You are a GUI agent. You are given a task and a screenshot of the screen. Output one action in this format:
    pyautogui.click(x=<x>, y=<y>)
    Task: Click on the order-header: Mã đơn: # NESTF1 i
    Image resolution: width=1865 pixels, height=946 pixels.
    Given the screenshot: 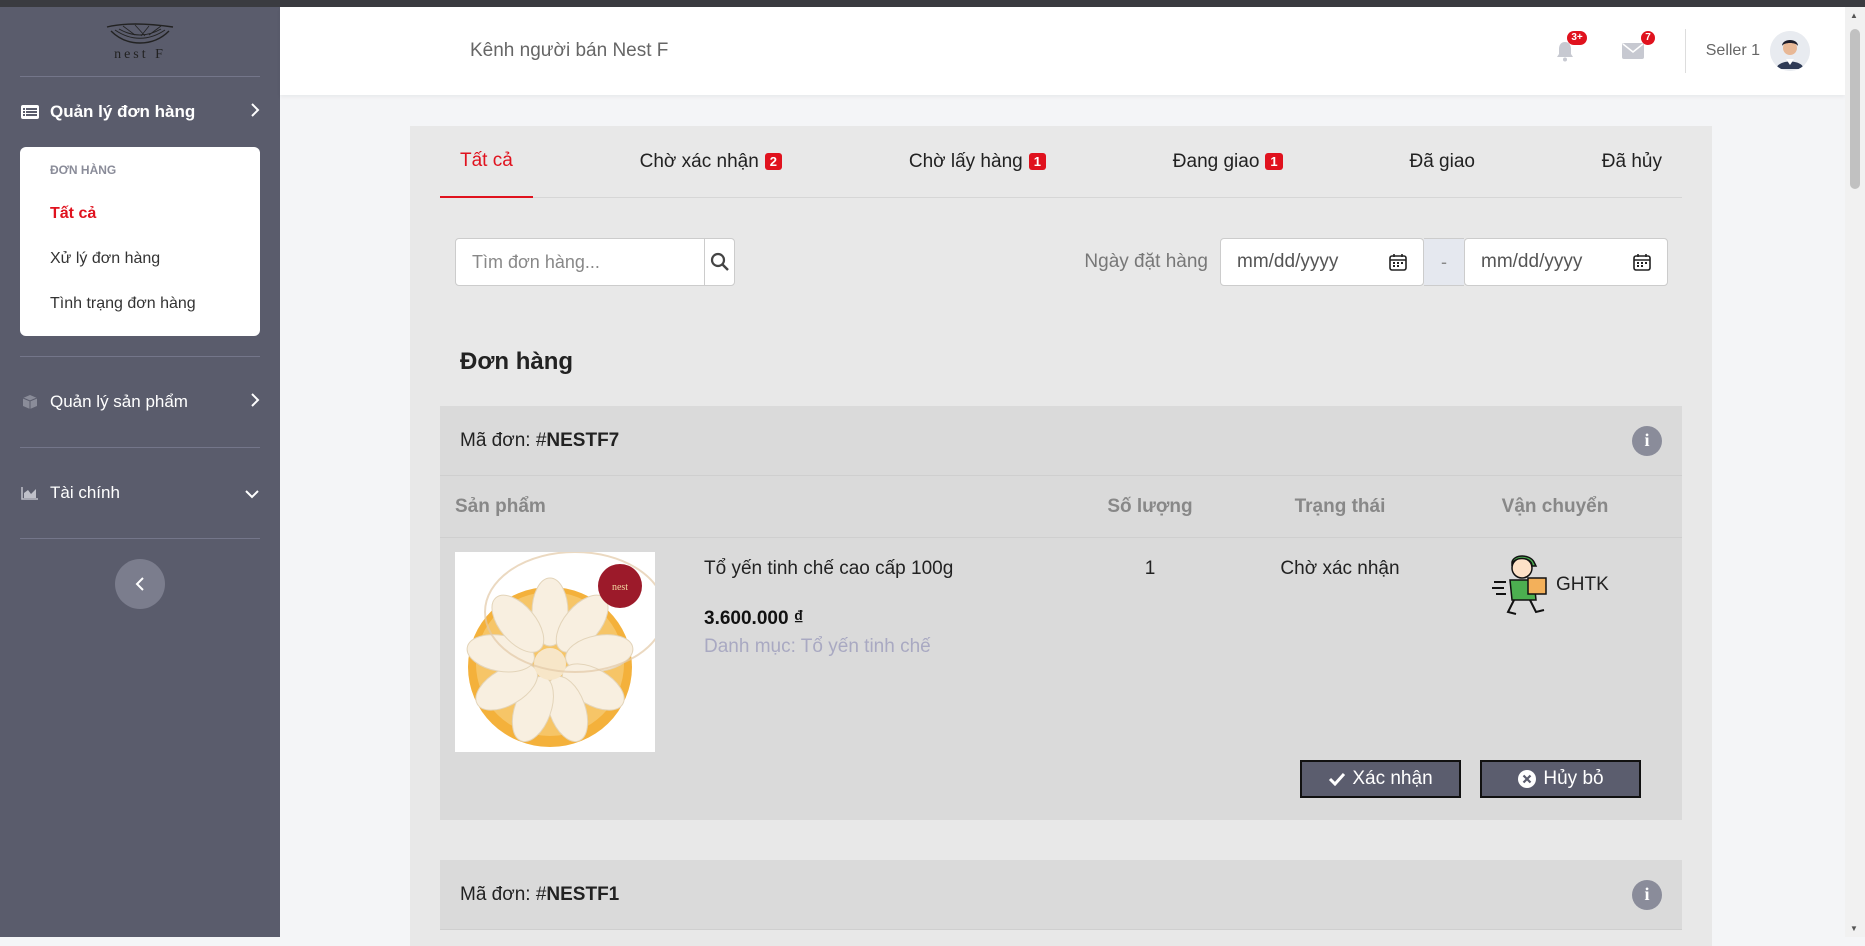 What is the action you would take?
    pyautogui.click(x=1061, y=895)
    